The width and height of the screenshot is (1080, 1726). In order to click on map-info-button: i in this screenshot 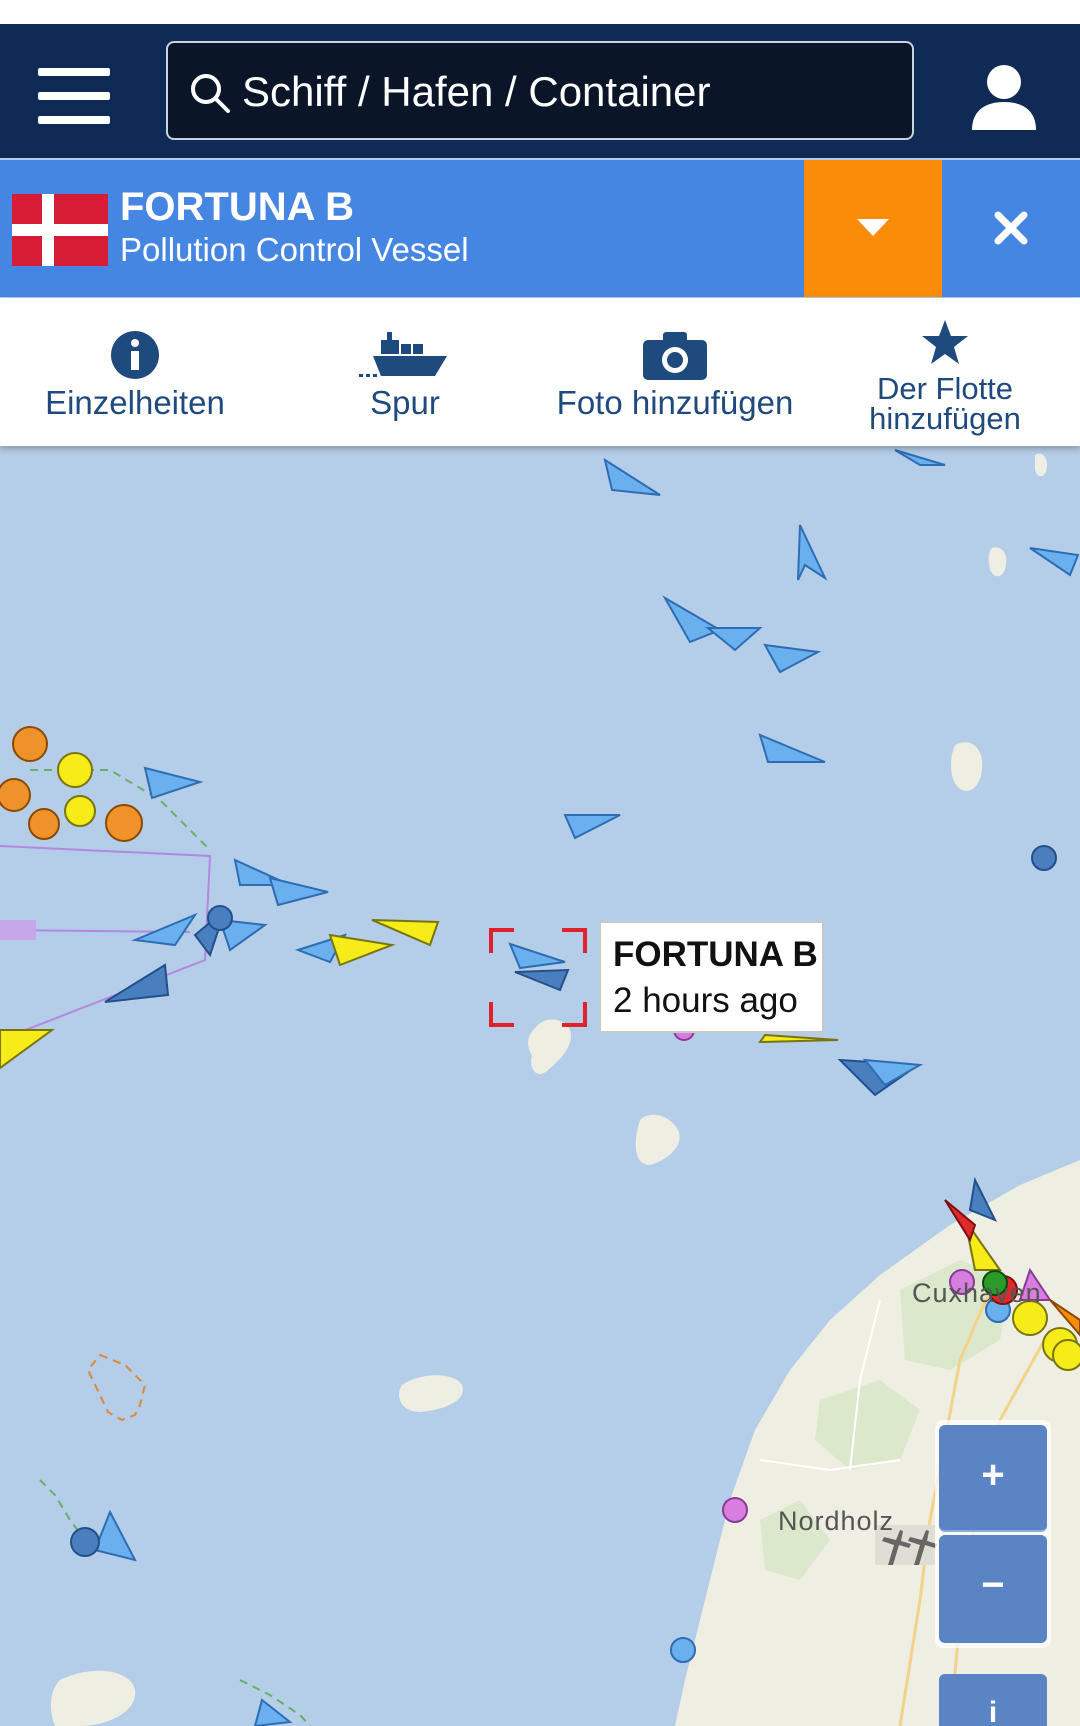, I will do `click(993, 1700)`.